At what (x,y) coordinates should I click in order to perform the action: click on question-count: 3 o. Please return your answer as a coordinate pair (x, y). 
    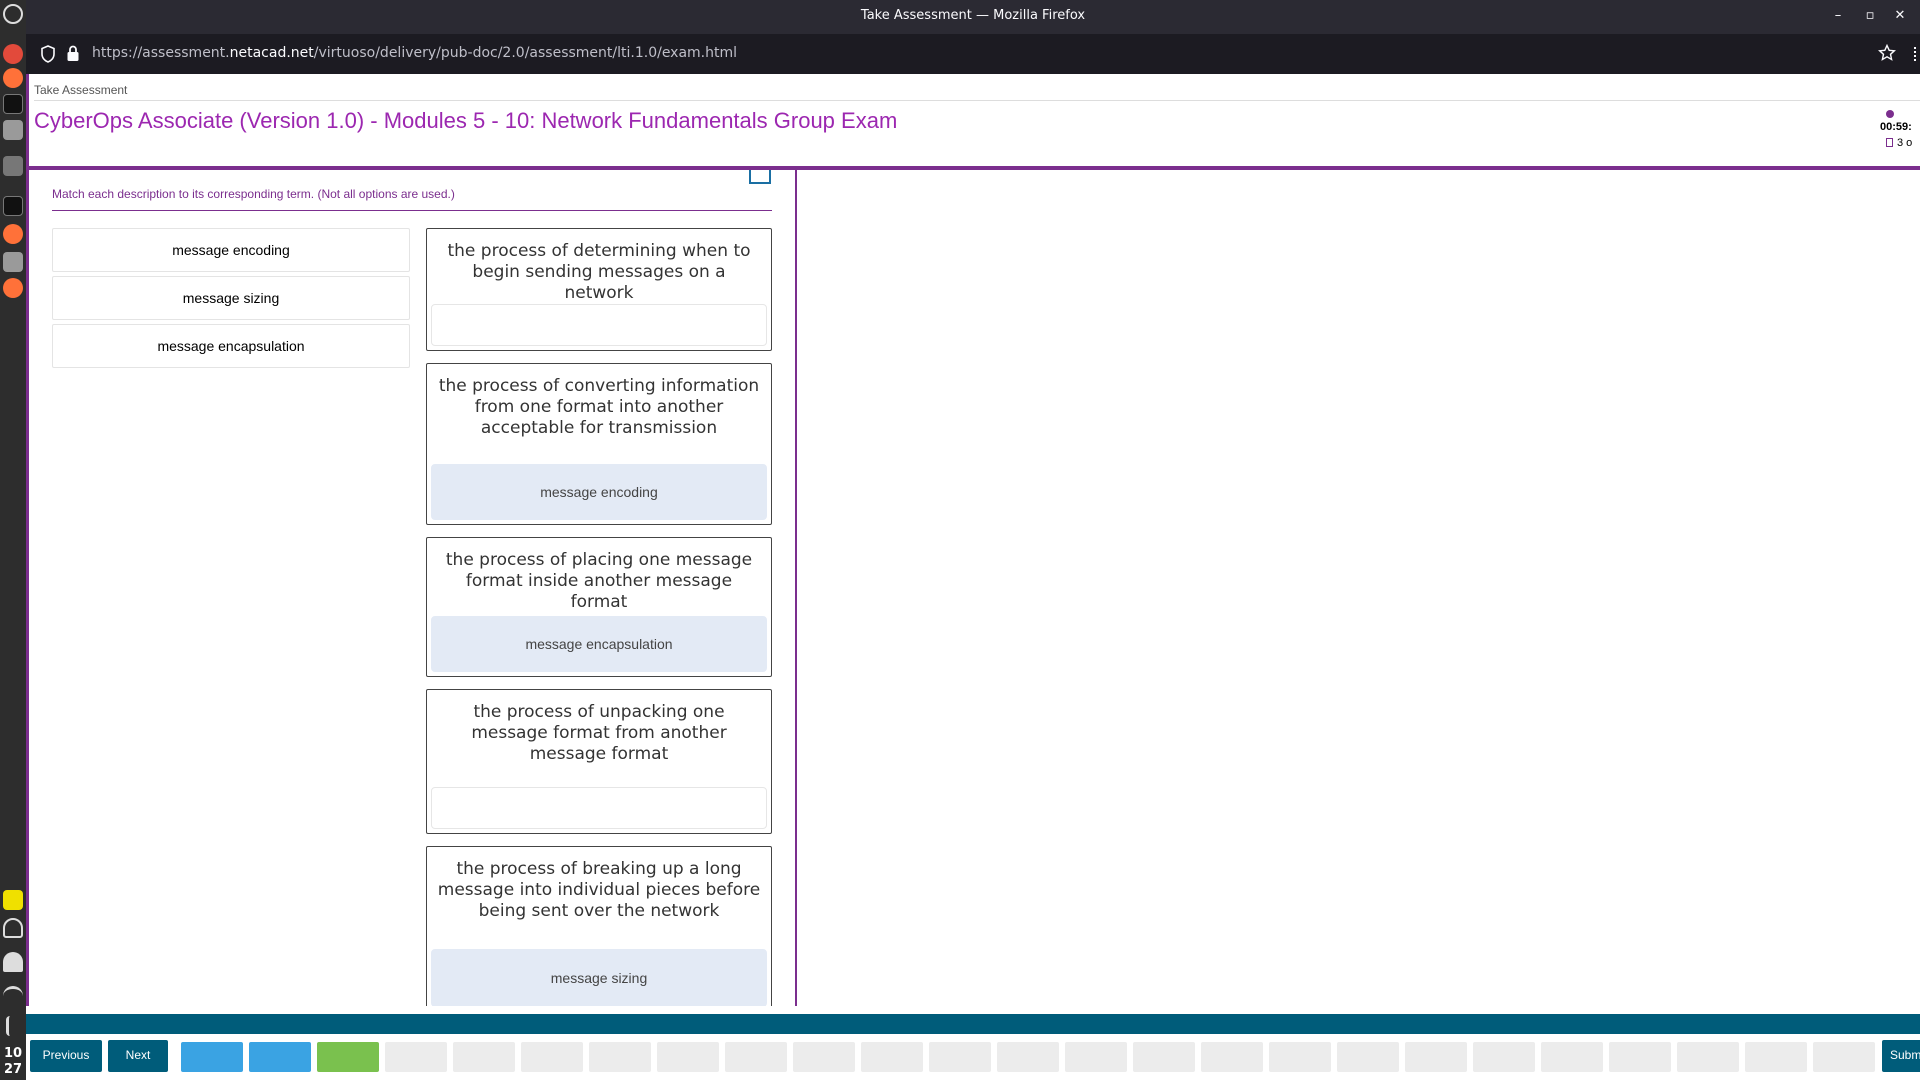
    Looking at the image, I should click on (1905, 143).